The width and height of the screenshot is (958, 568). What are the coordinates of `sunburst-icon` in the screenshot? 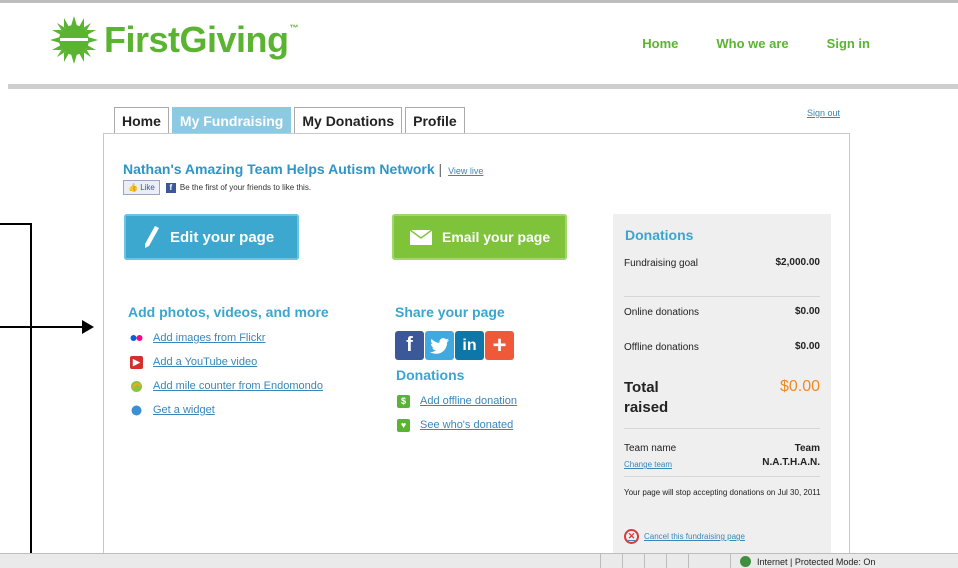 It's located at (74, 40).